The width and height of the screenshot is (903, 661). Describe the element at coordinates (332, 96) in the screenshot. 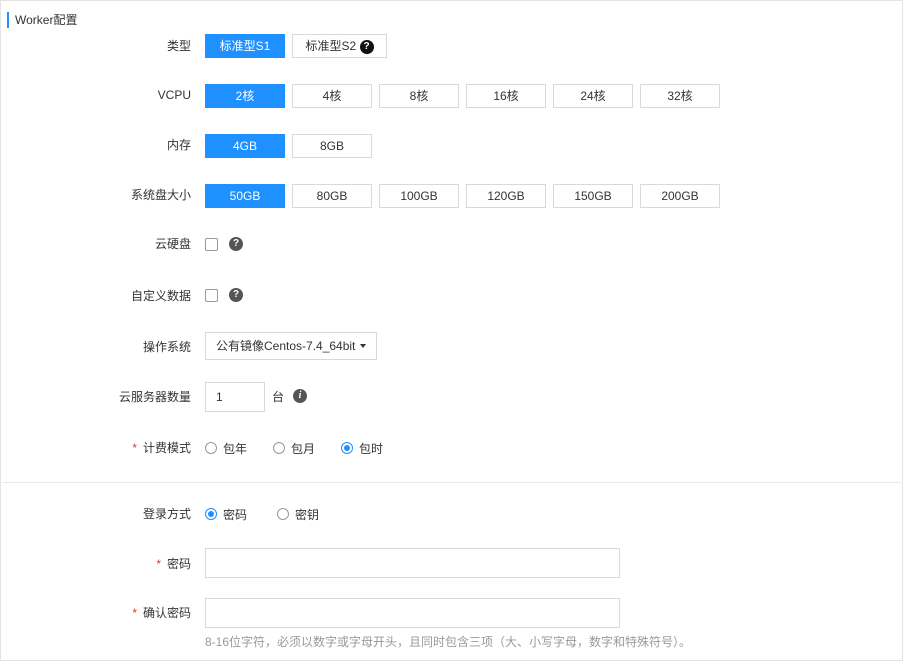

I see `vcpu-option-4: 4核` at that location.